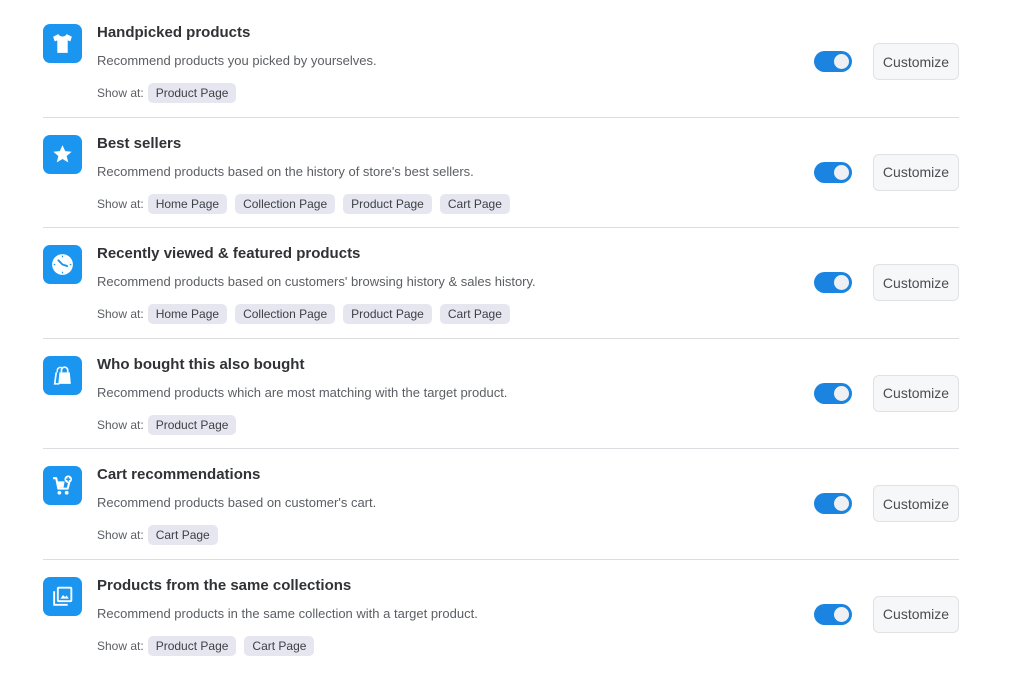 The height and width of the screenshot is (680, 1024). I want to click on clock-icon, so click(62, 265).